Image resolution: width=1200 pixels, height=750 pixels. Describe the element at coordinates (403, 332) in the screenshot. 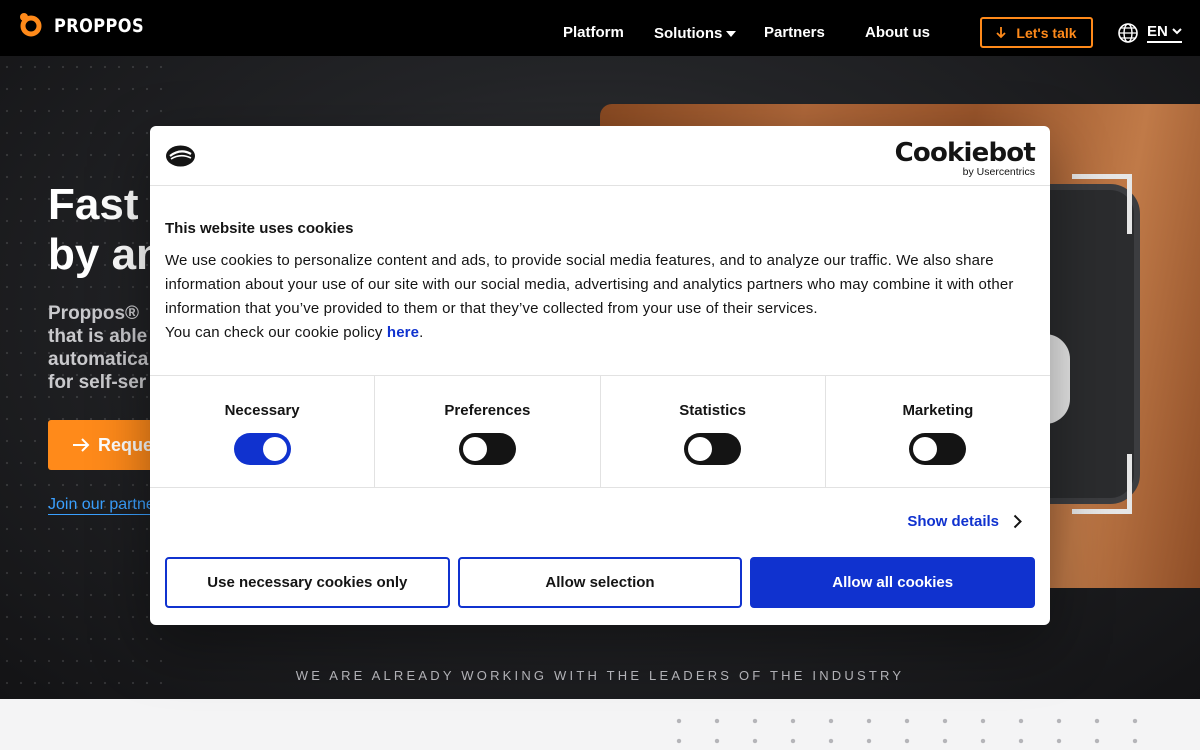

I see `cookie-policy-link: here` at that location.